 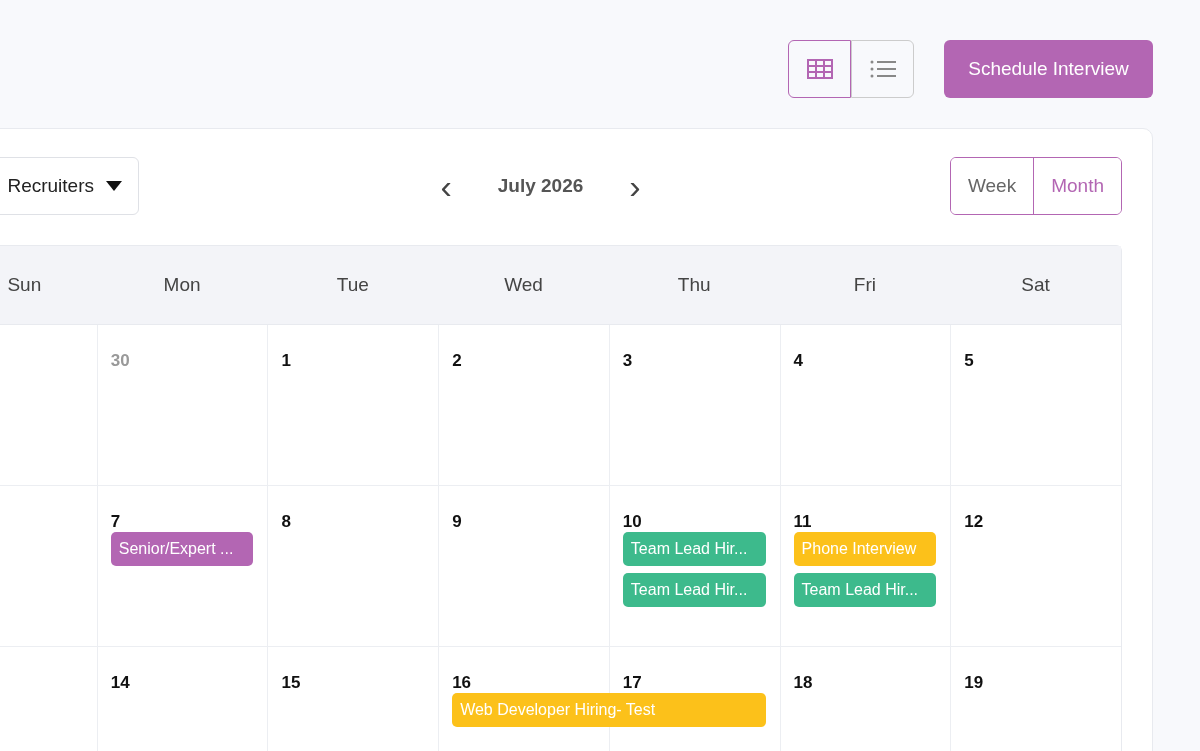 I want to click on date-number: 30, so click(x=120, y=361).